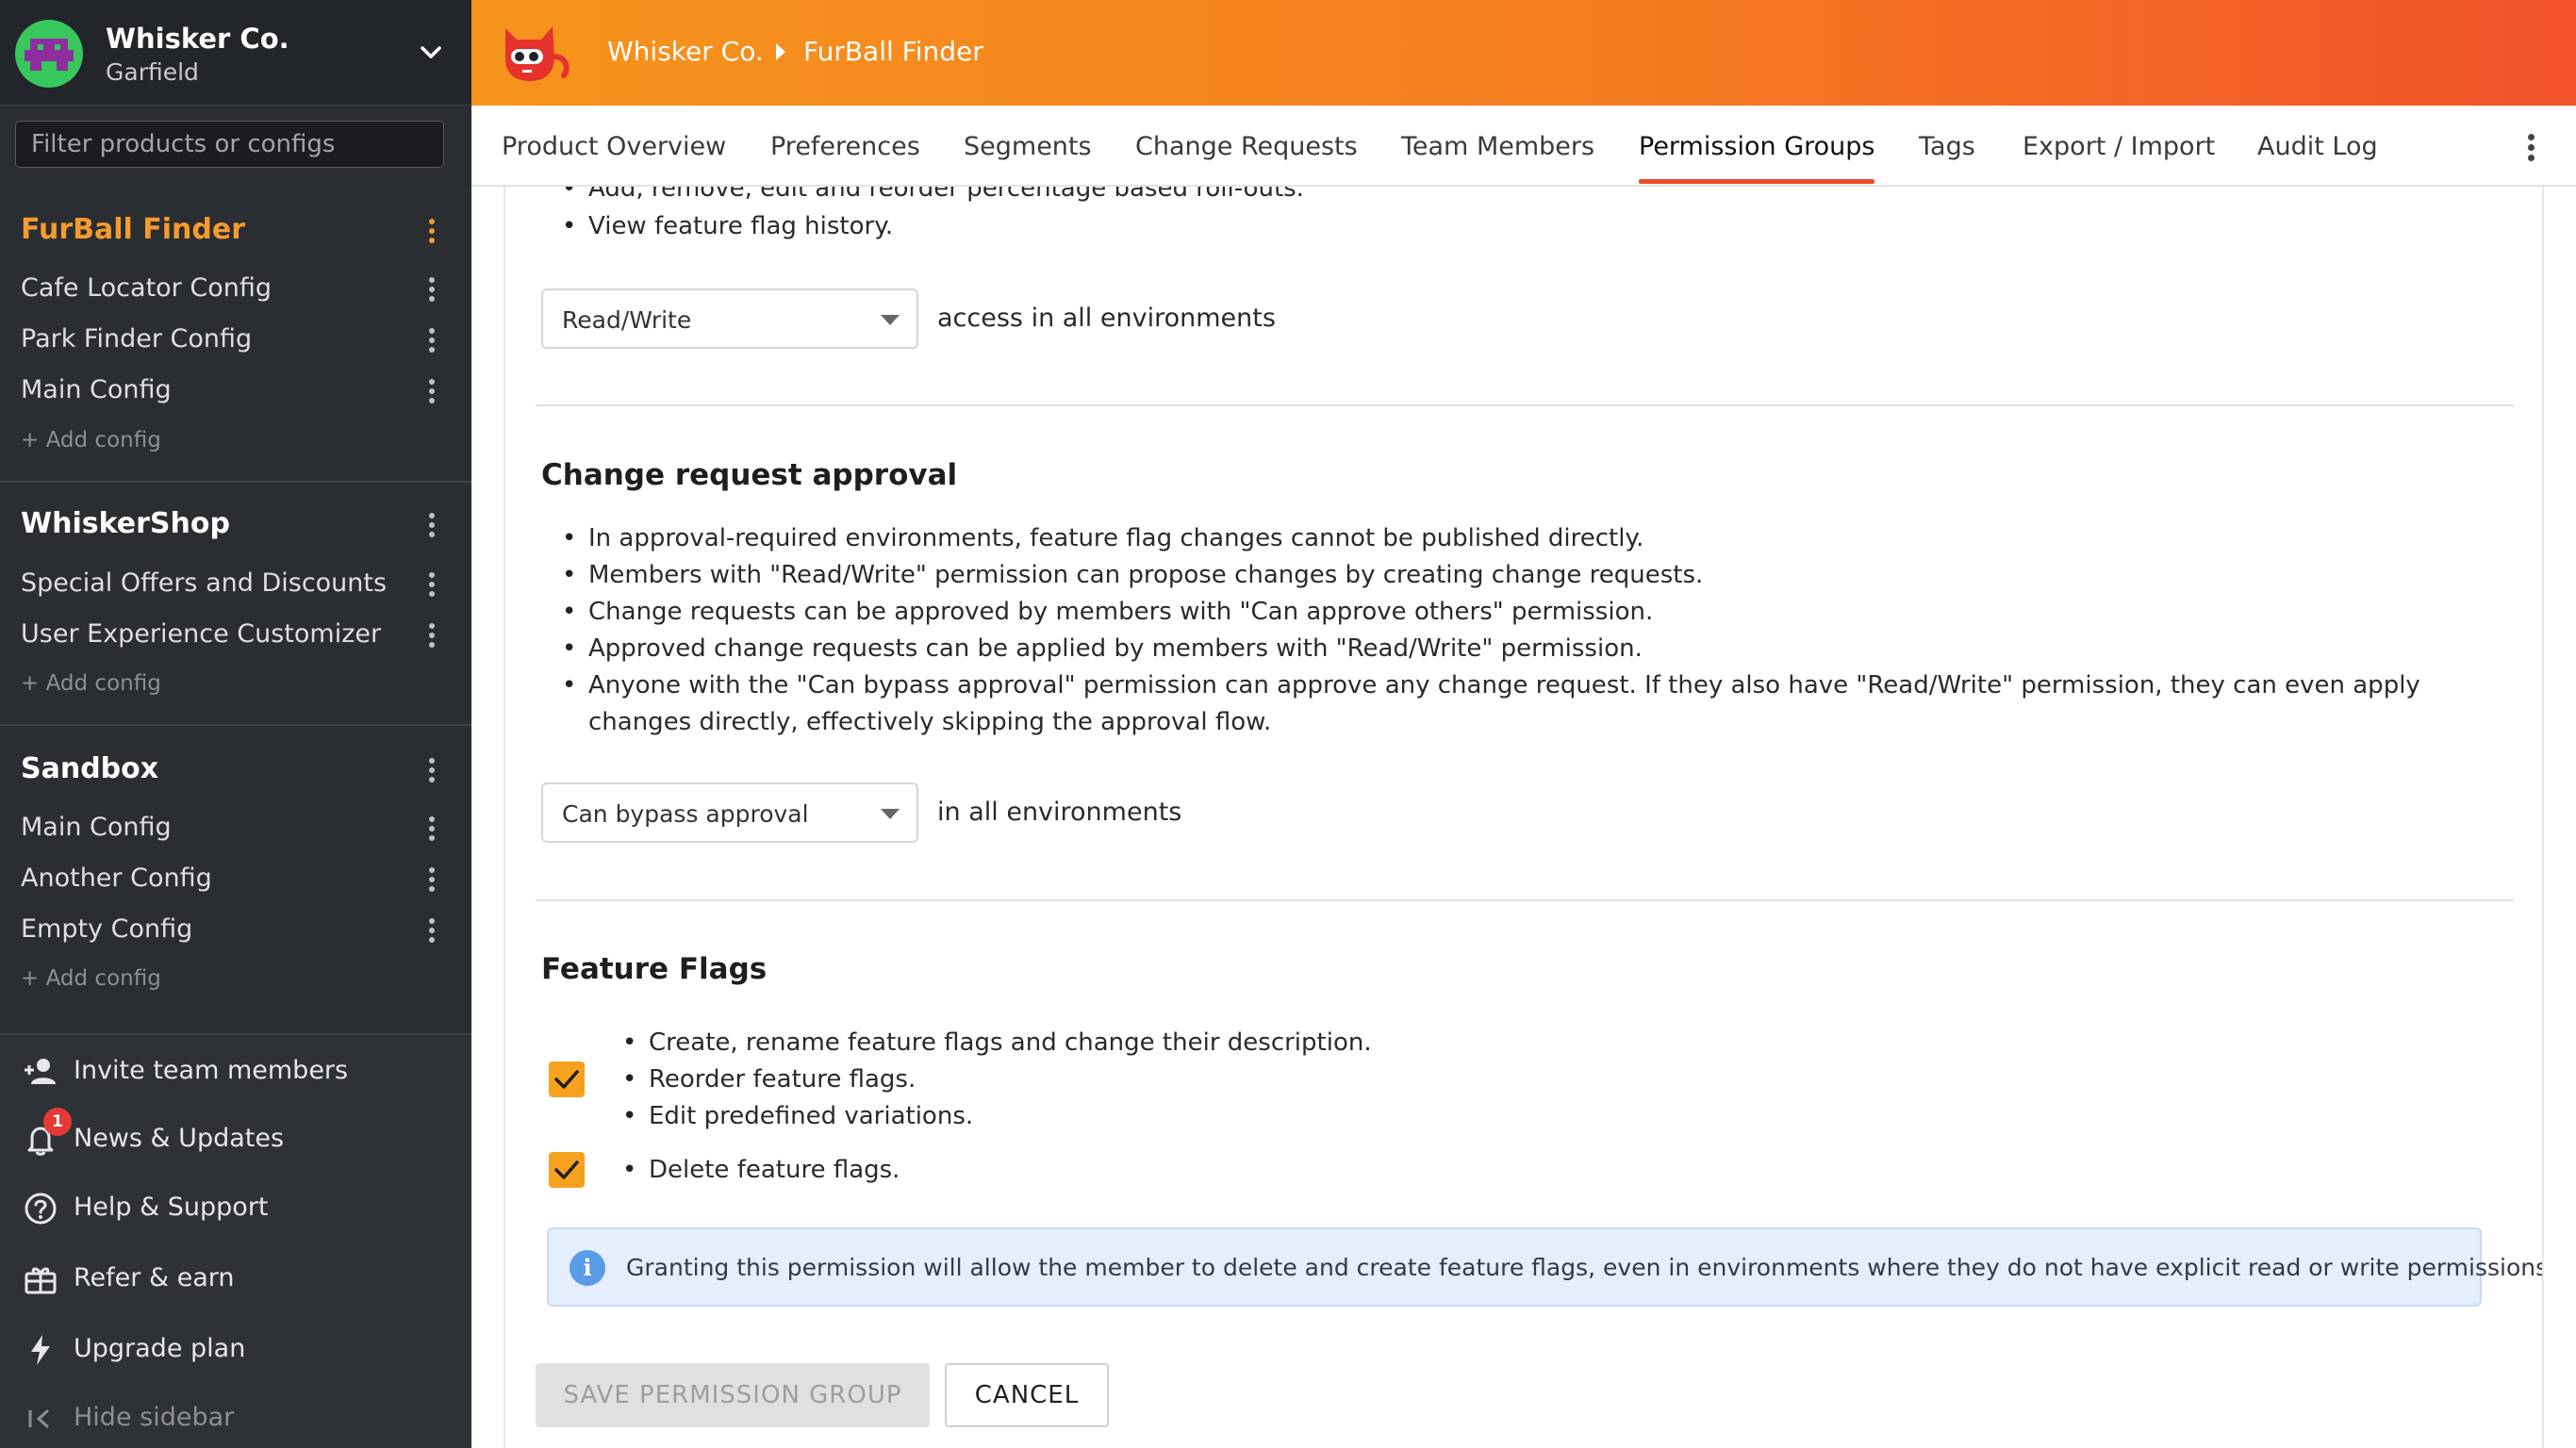 This screenshot has width=2576, height=1448. What do you see at coordinates (1106, 318) in the screenshot?
I see `access-suffix: access in all environments` at bounding box center [1106, 318].